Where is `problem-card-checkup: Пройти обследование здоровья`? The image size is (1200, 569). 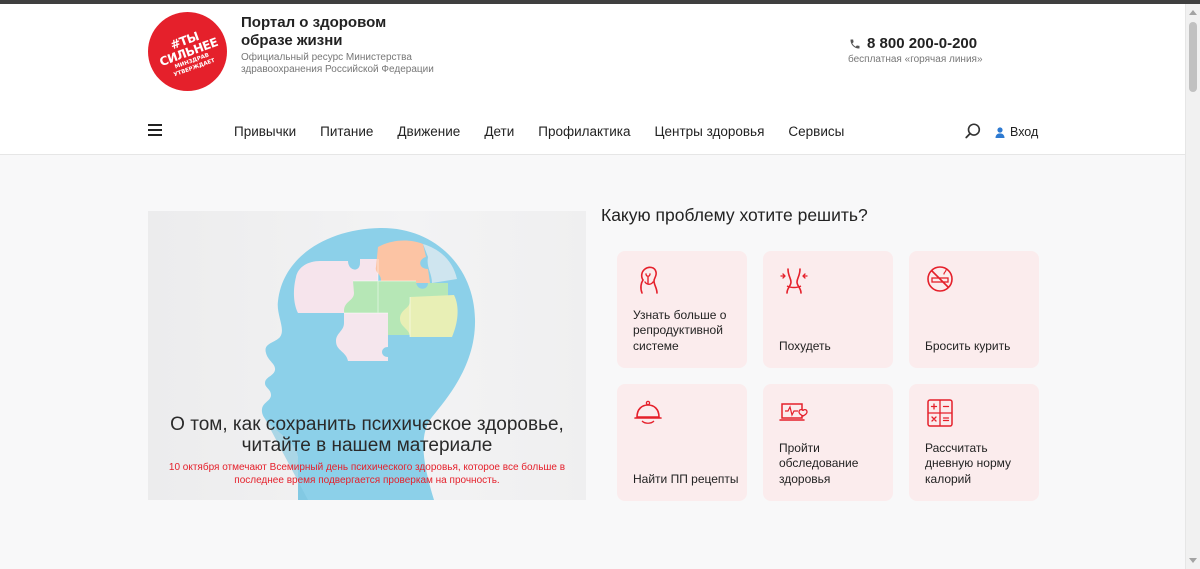
problem-card-checkup: Пройти обследование здоровья is located at coordinates (828, 442).